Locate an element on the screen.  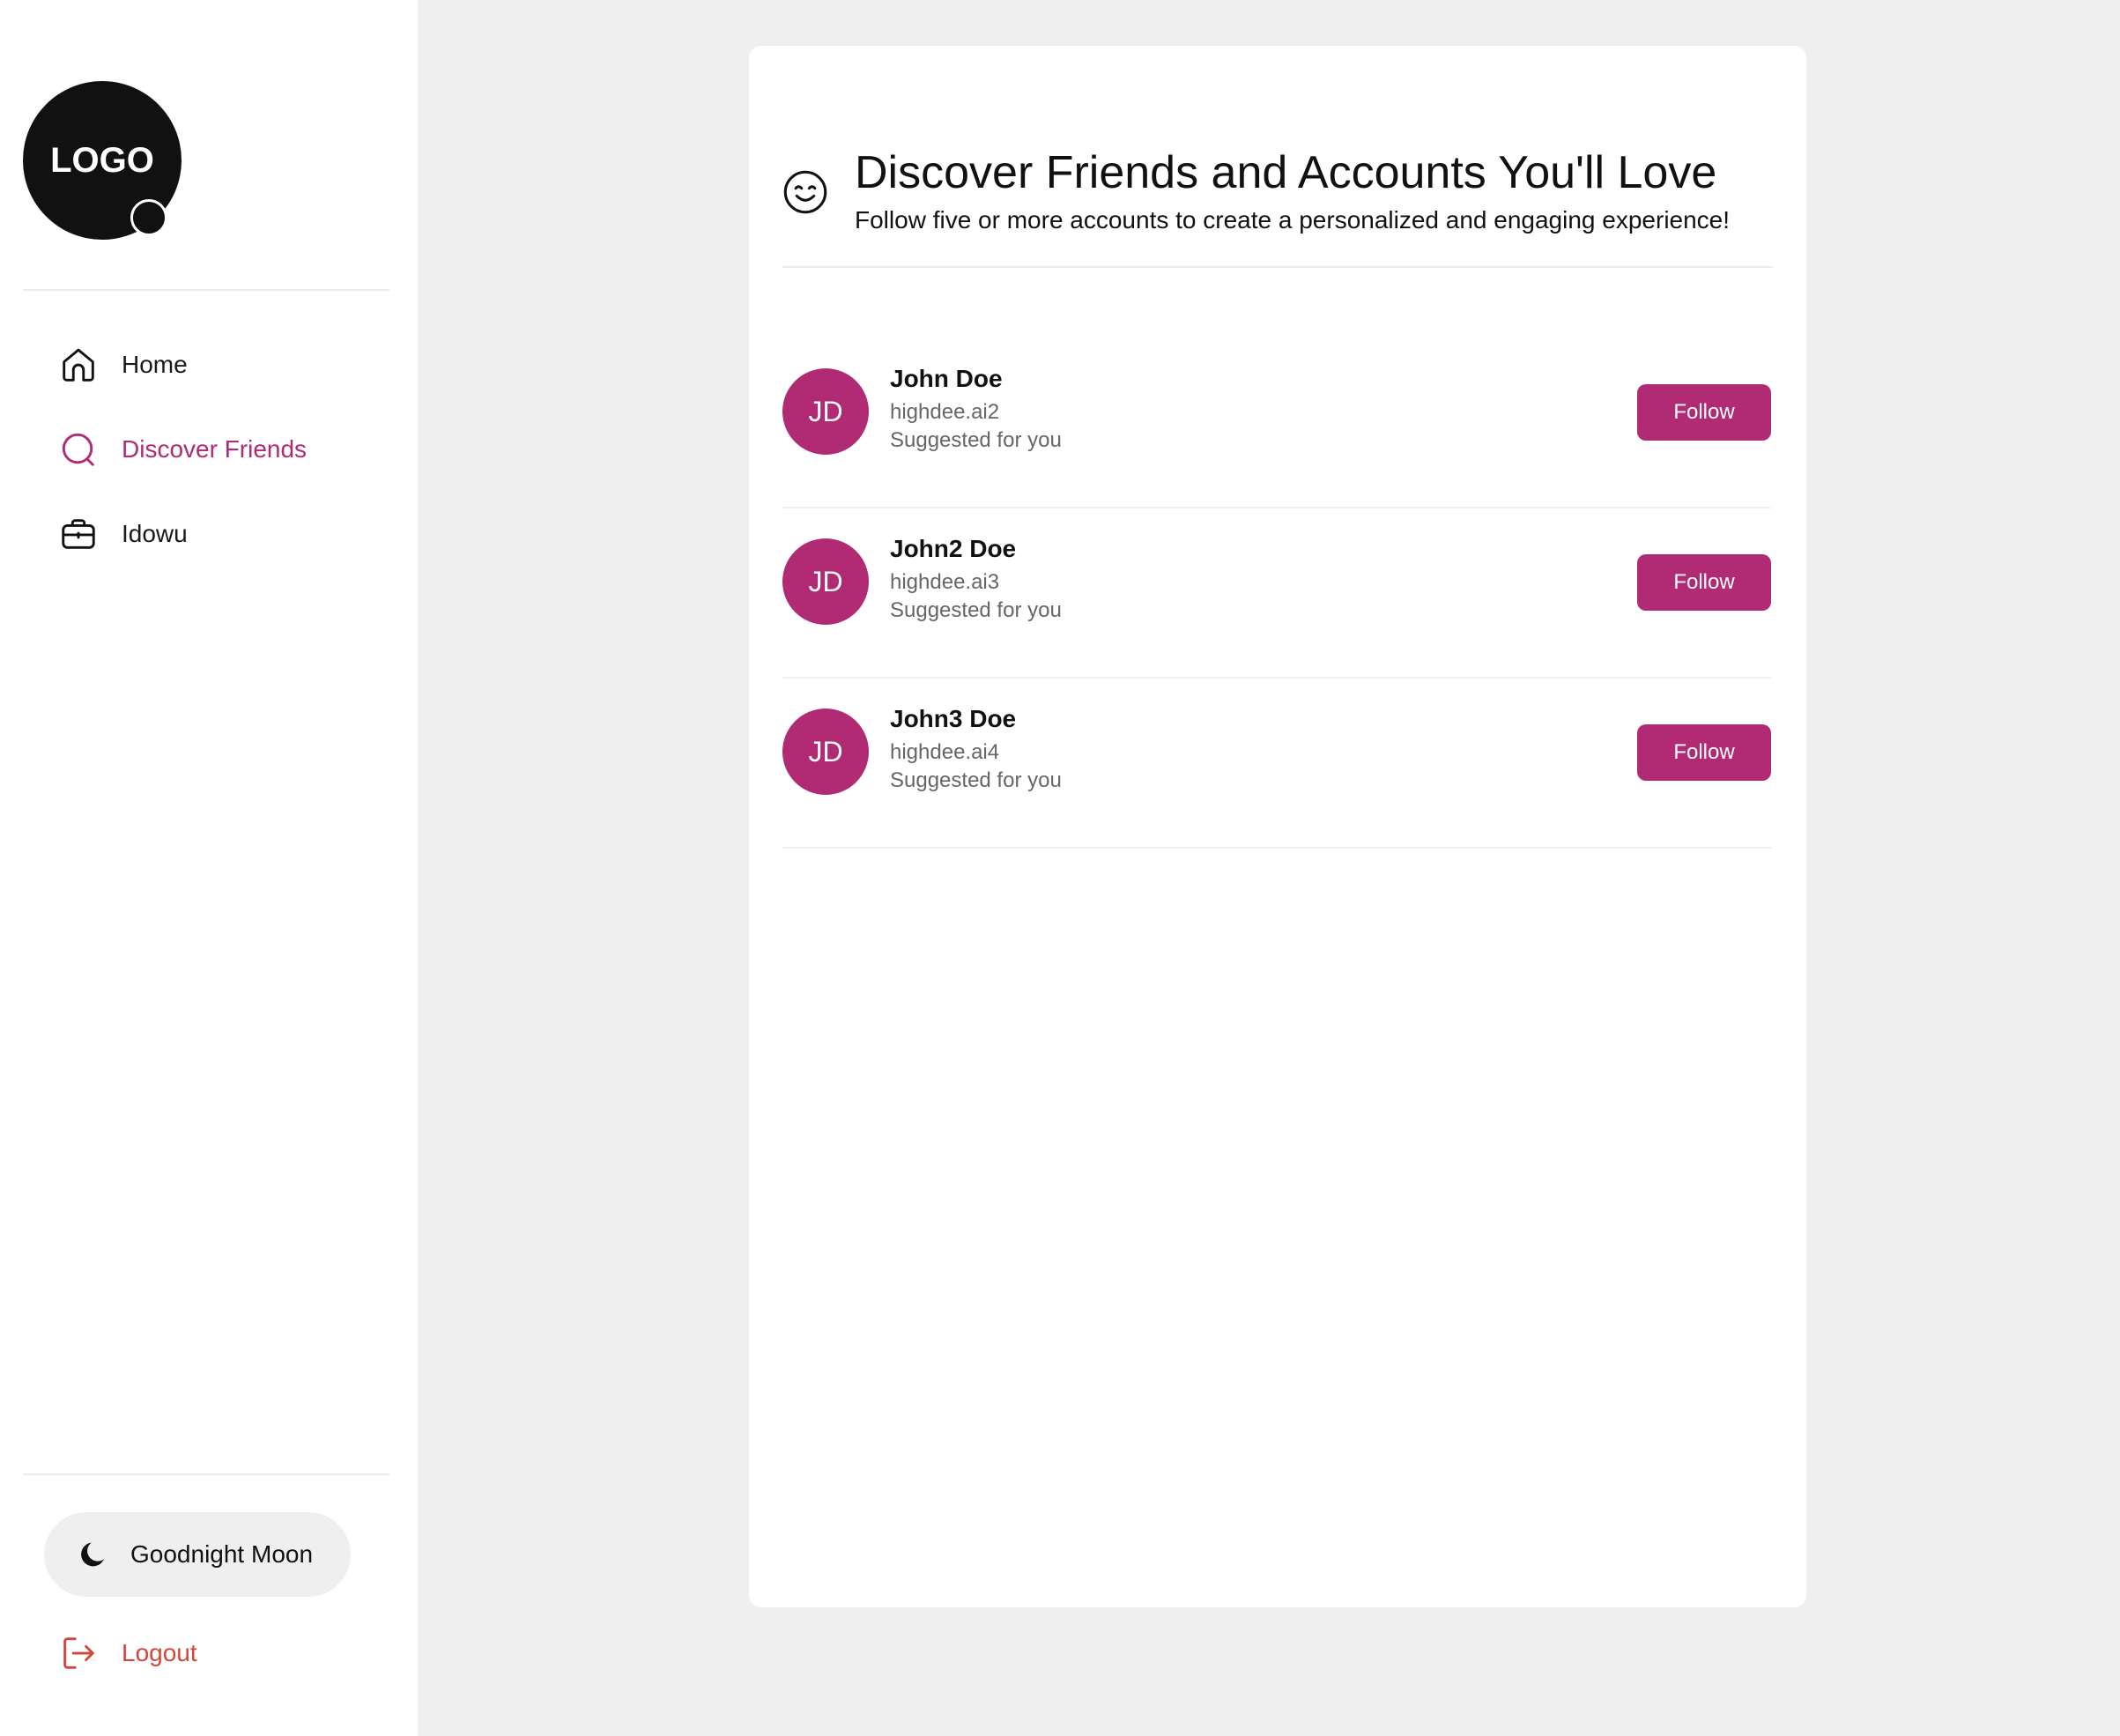
sidebar-item-label: Home is located at coordinates (155, 364).